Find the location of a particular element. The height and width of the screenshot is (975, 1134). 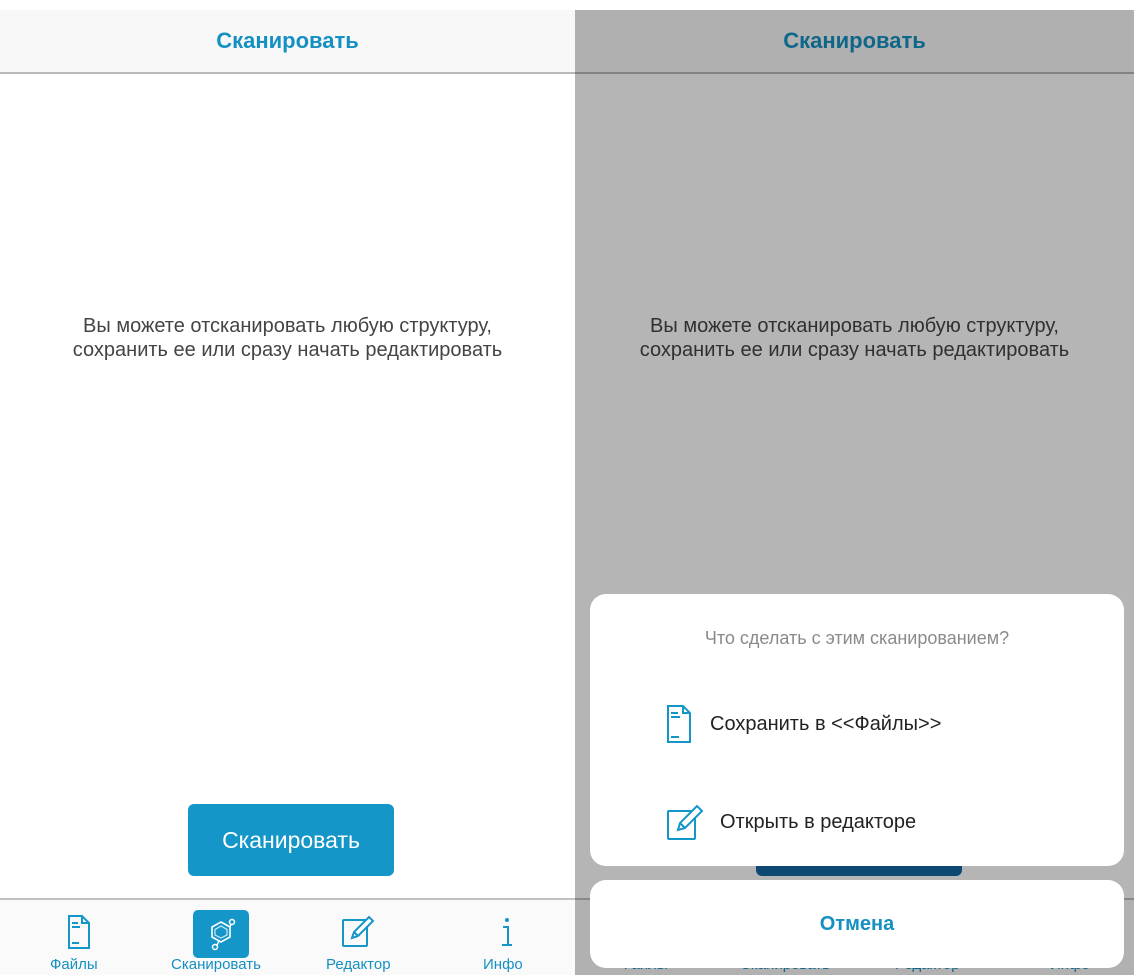

page-title: Сканировать is located at coordinates (287, 40).